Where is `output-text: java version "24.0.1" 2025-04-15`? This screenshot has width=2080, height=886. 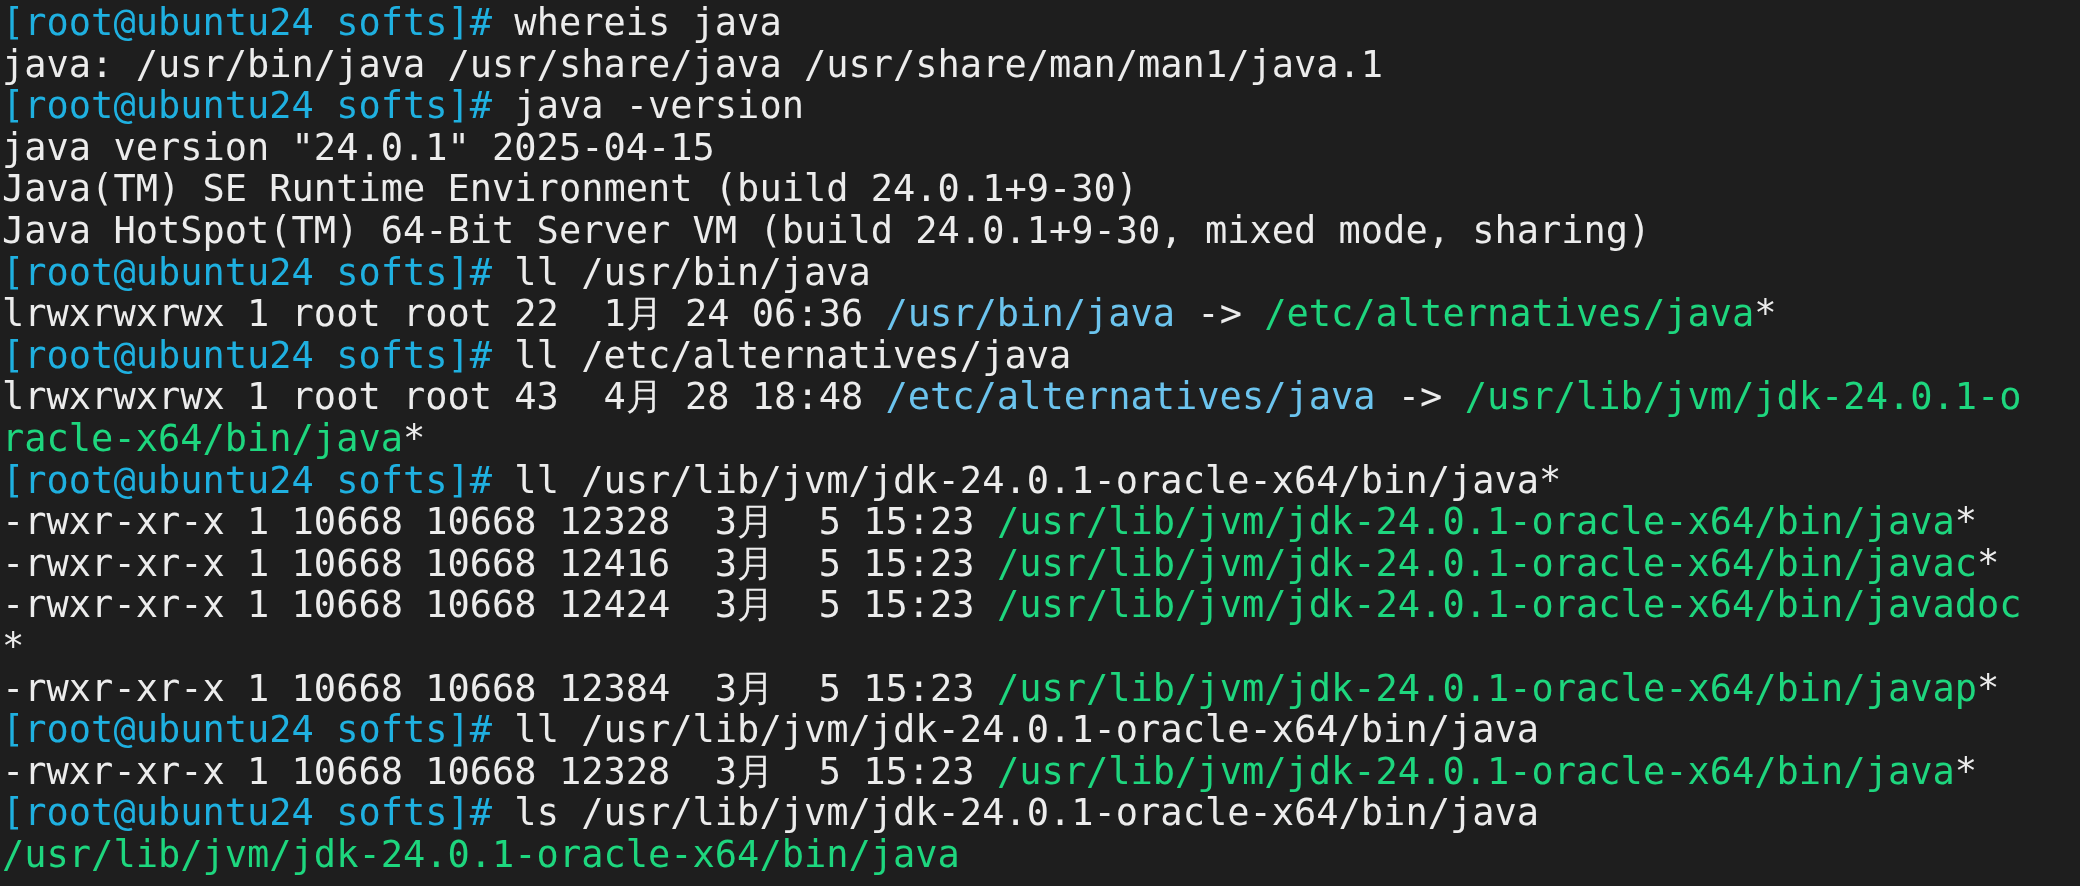
output-text: java version "24.0.1" 2025-04-15 is located at coordinates (358, 147).